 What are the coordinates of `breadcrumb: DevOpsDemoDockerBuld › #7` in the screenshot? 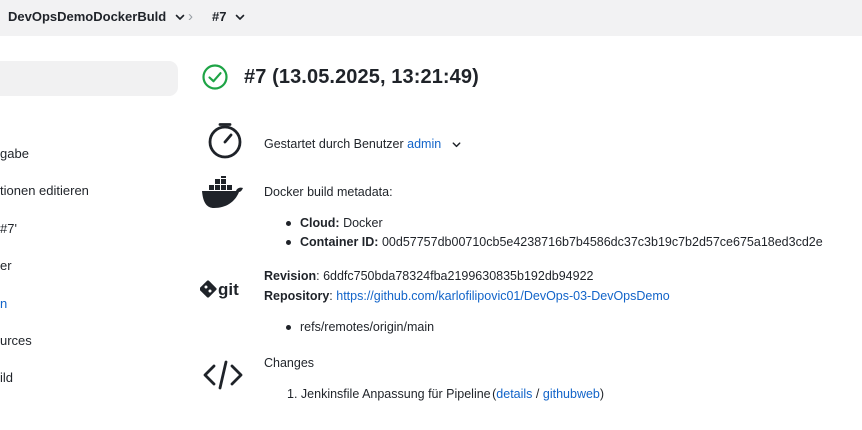 It's located at (431, 18).